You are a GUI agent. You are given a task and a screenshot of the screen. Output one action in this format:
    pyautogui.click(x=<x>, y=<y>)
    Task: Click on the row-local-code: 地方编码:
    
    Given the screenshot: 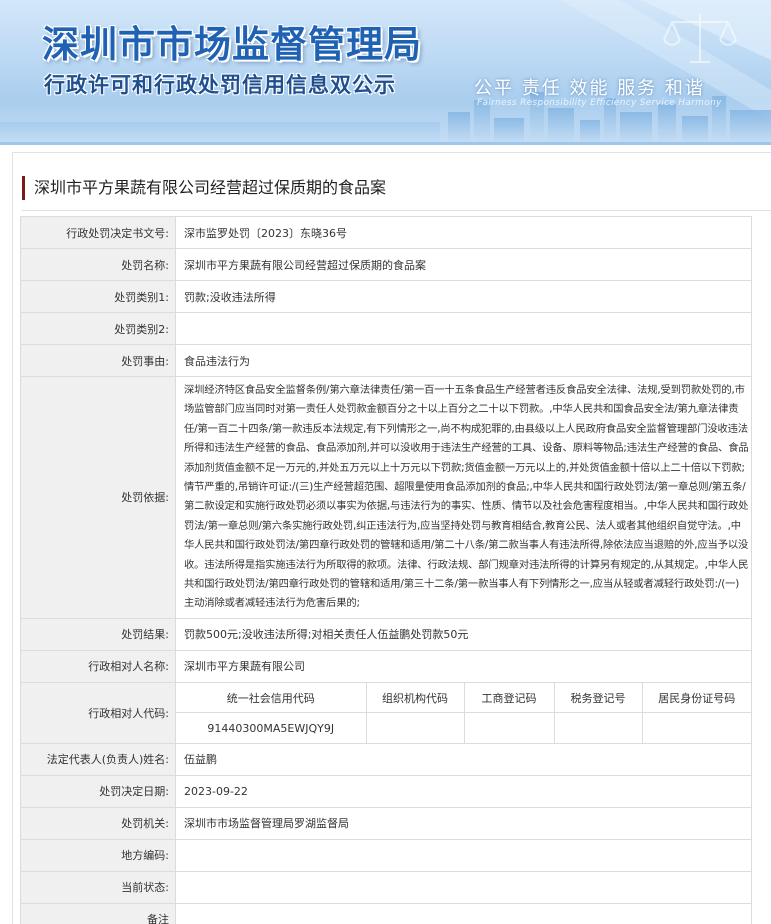 What is the action you would take?
    pyautogui.click(x=386, y=855)
    